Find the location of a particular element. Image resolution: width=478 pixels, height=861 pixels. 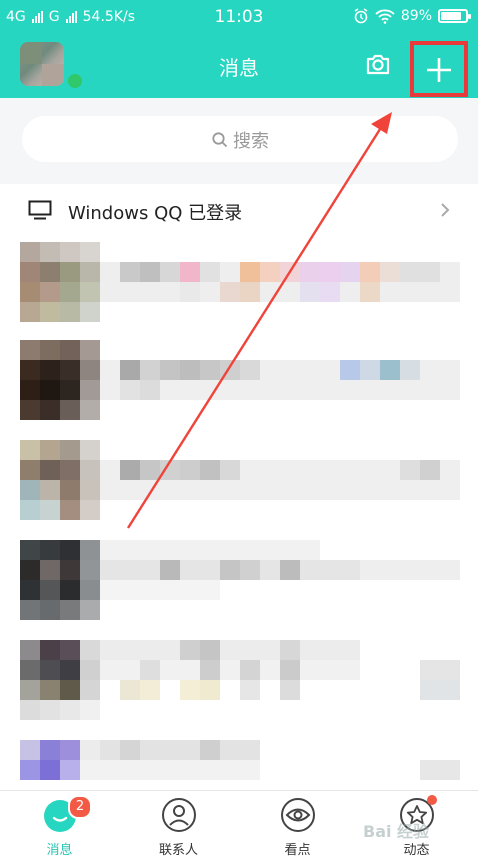

add-button is located at coordinates (439, 69).